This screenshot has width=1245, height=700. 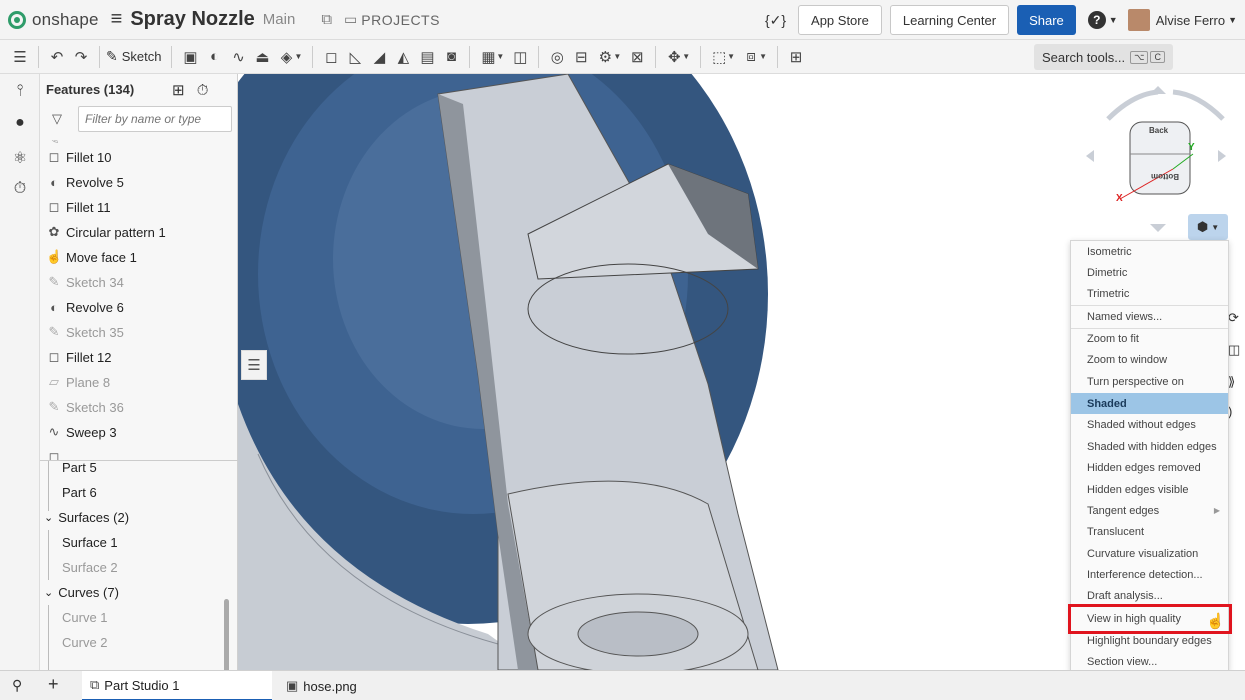 What do you see at coordinates (1222, 156) in the screenshot?
I see `rotate-right-small-arrow` at bounding box center [1222, 156].